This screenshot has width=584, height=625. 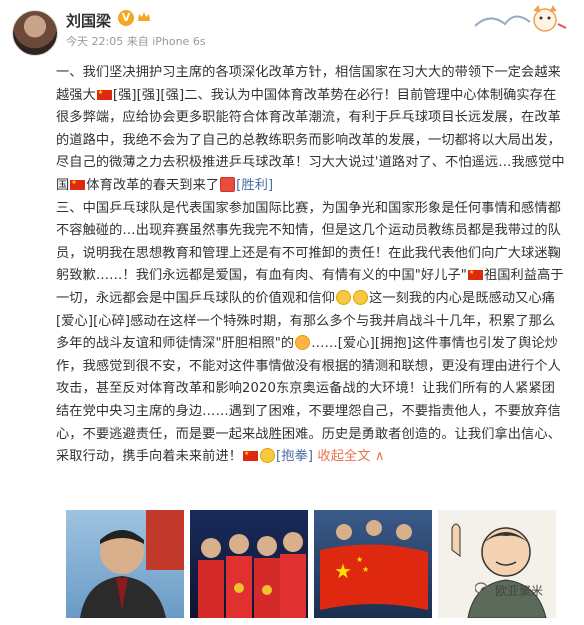 What do you see at coordinates (125, 564) in the screenshot?
I see `gallery-image-portrait` at bounding box center [125, 564].